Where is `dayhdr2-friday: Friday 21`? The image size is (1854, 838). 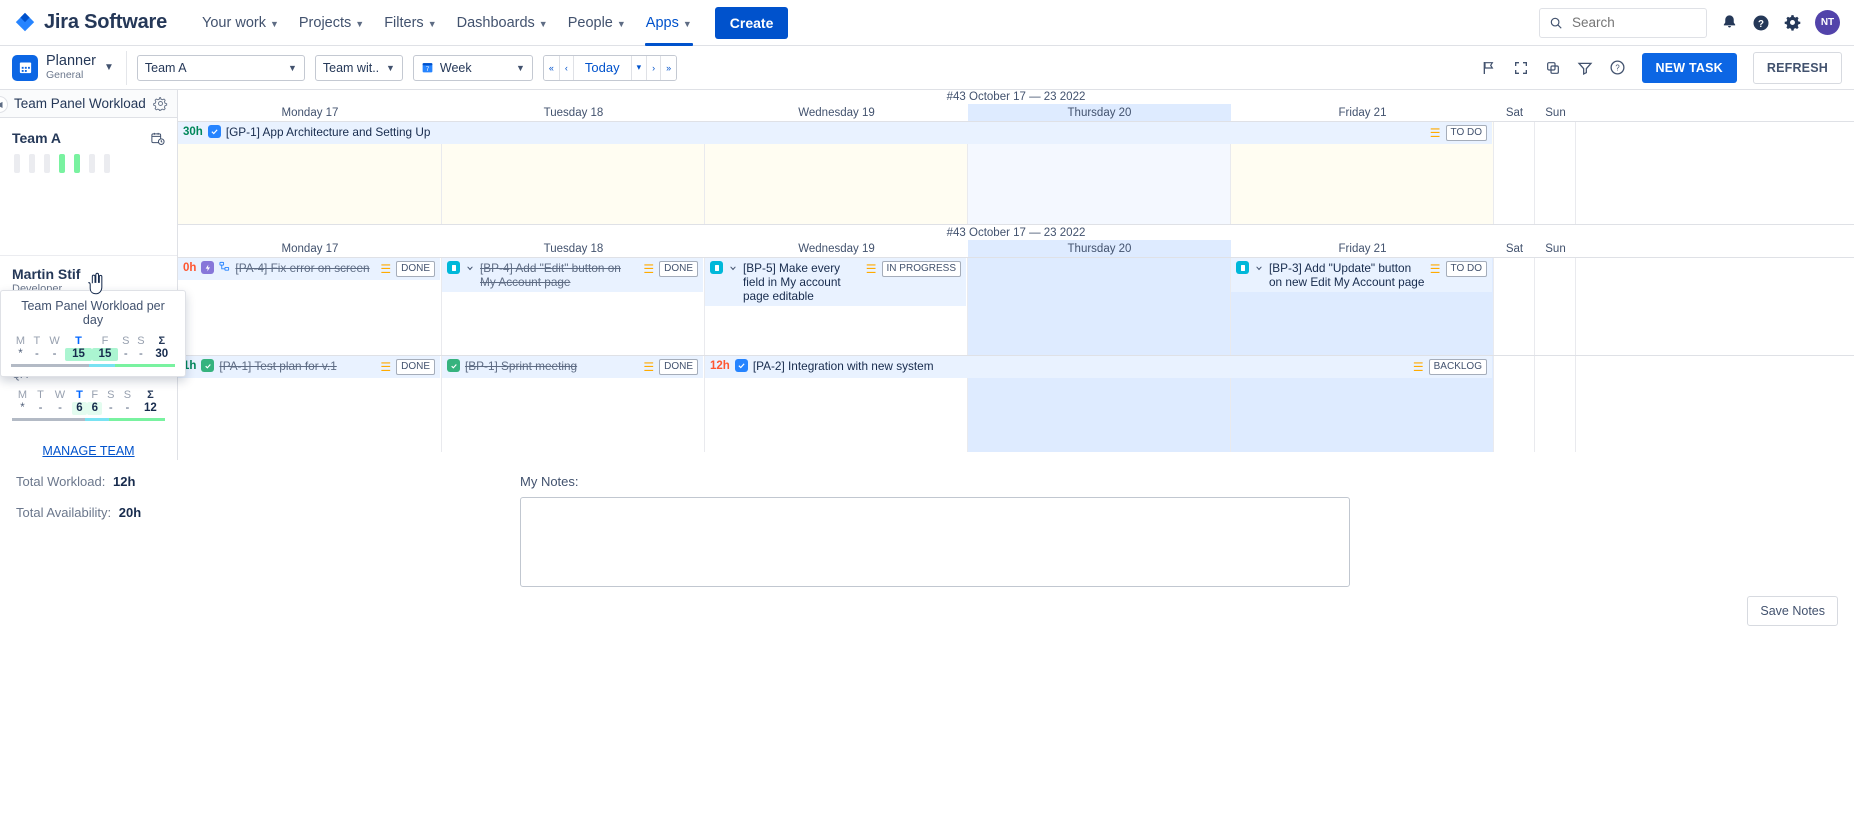 dayhdr2-friday: Friday 21 is located at coordinates (1362, 248).